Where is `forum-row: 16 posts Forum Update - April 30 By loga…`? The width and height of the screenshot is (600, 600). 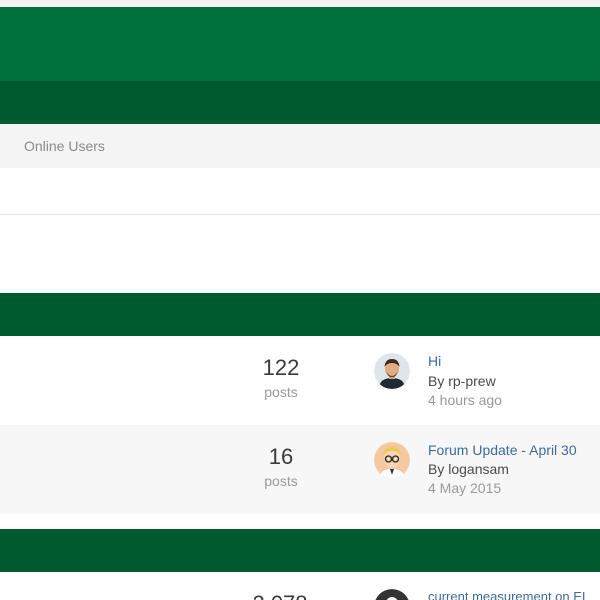
forum-row: 16 posts Forum Update - April 30 By loga… is located at coordinates (300, 469).